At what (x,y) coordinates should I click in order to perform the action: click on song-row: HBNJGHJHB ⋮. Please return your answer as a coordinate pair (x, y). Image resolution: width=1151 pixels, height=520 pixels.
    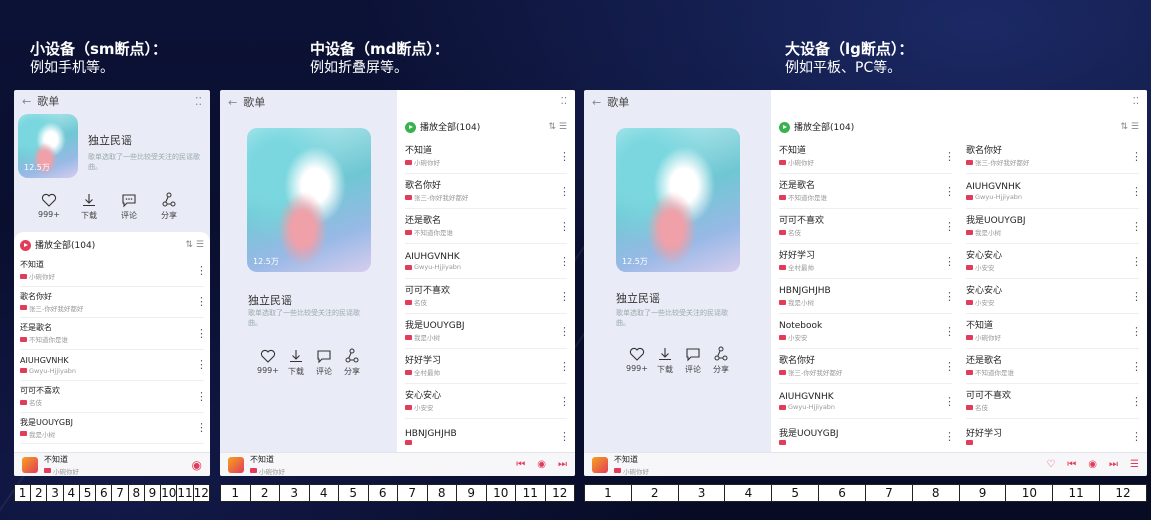
    Looking at the image, I should click on (487, 436).